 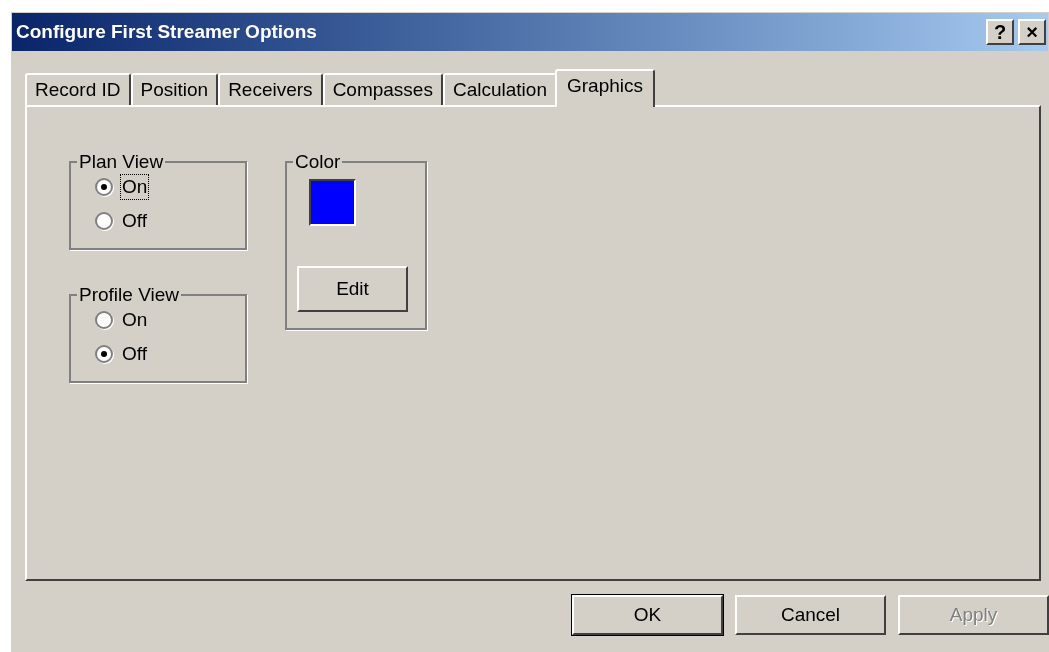 I want to click on tab: Compasses, so click(x=382, y=89).